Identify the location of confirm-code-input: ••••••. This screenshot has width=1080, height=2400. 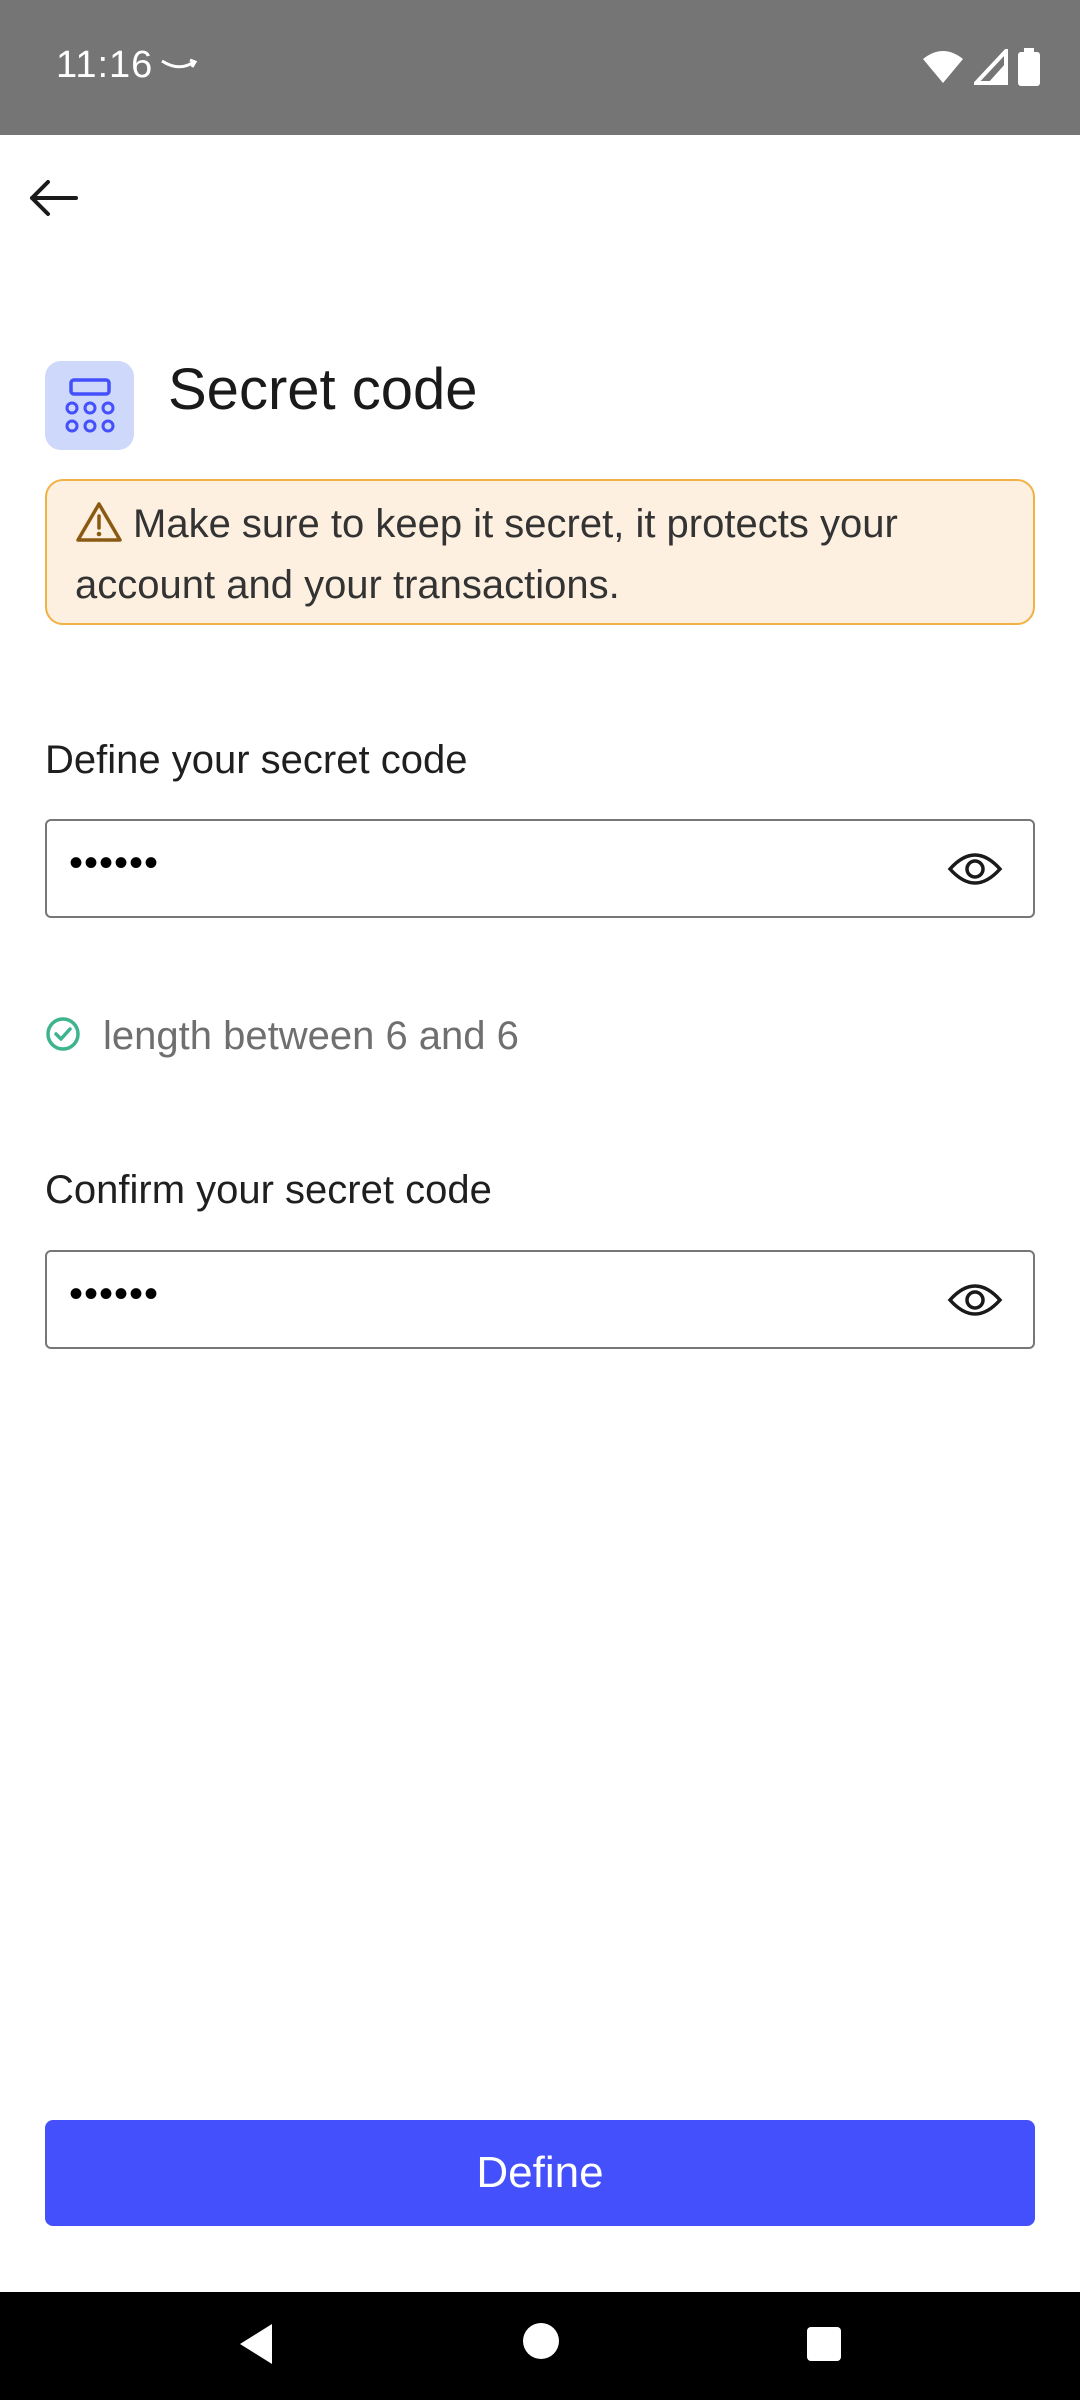
(540, 1299).